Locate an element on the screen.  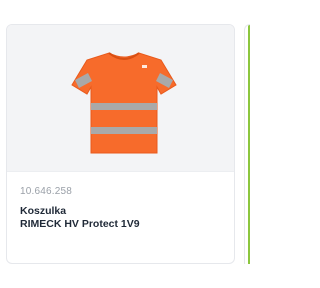
accent-bar is located at coordinates (249, 144).